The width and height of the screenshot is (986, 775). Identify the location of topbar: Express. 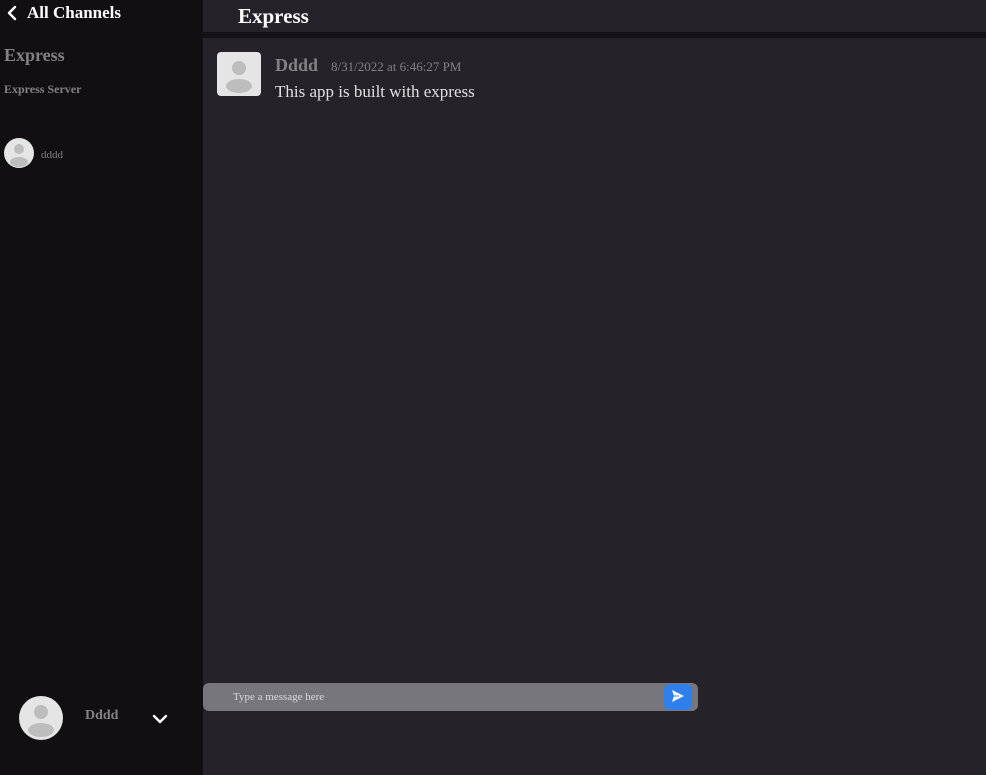
(594, 16).